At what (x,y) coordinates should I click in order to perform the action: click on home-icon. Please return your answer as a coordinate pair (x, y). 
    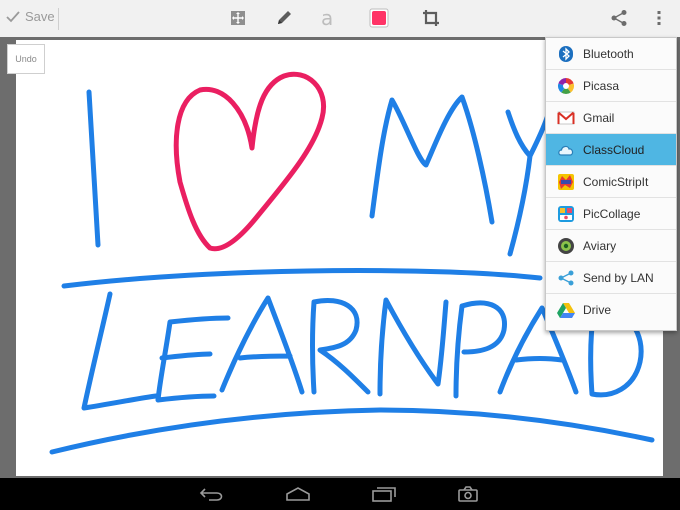
    Looking at the image, I should click on (298, 494).